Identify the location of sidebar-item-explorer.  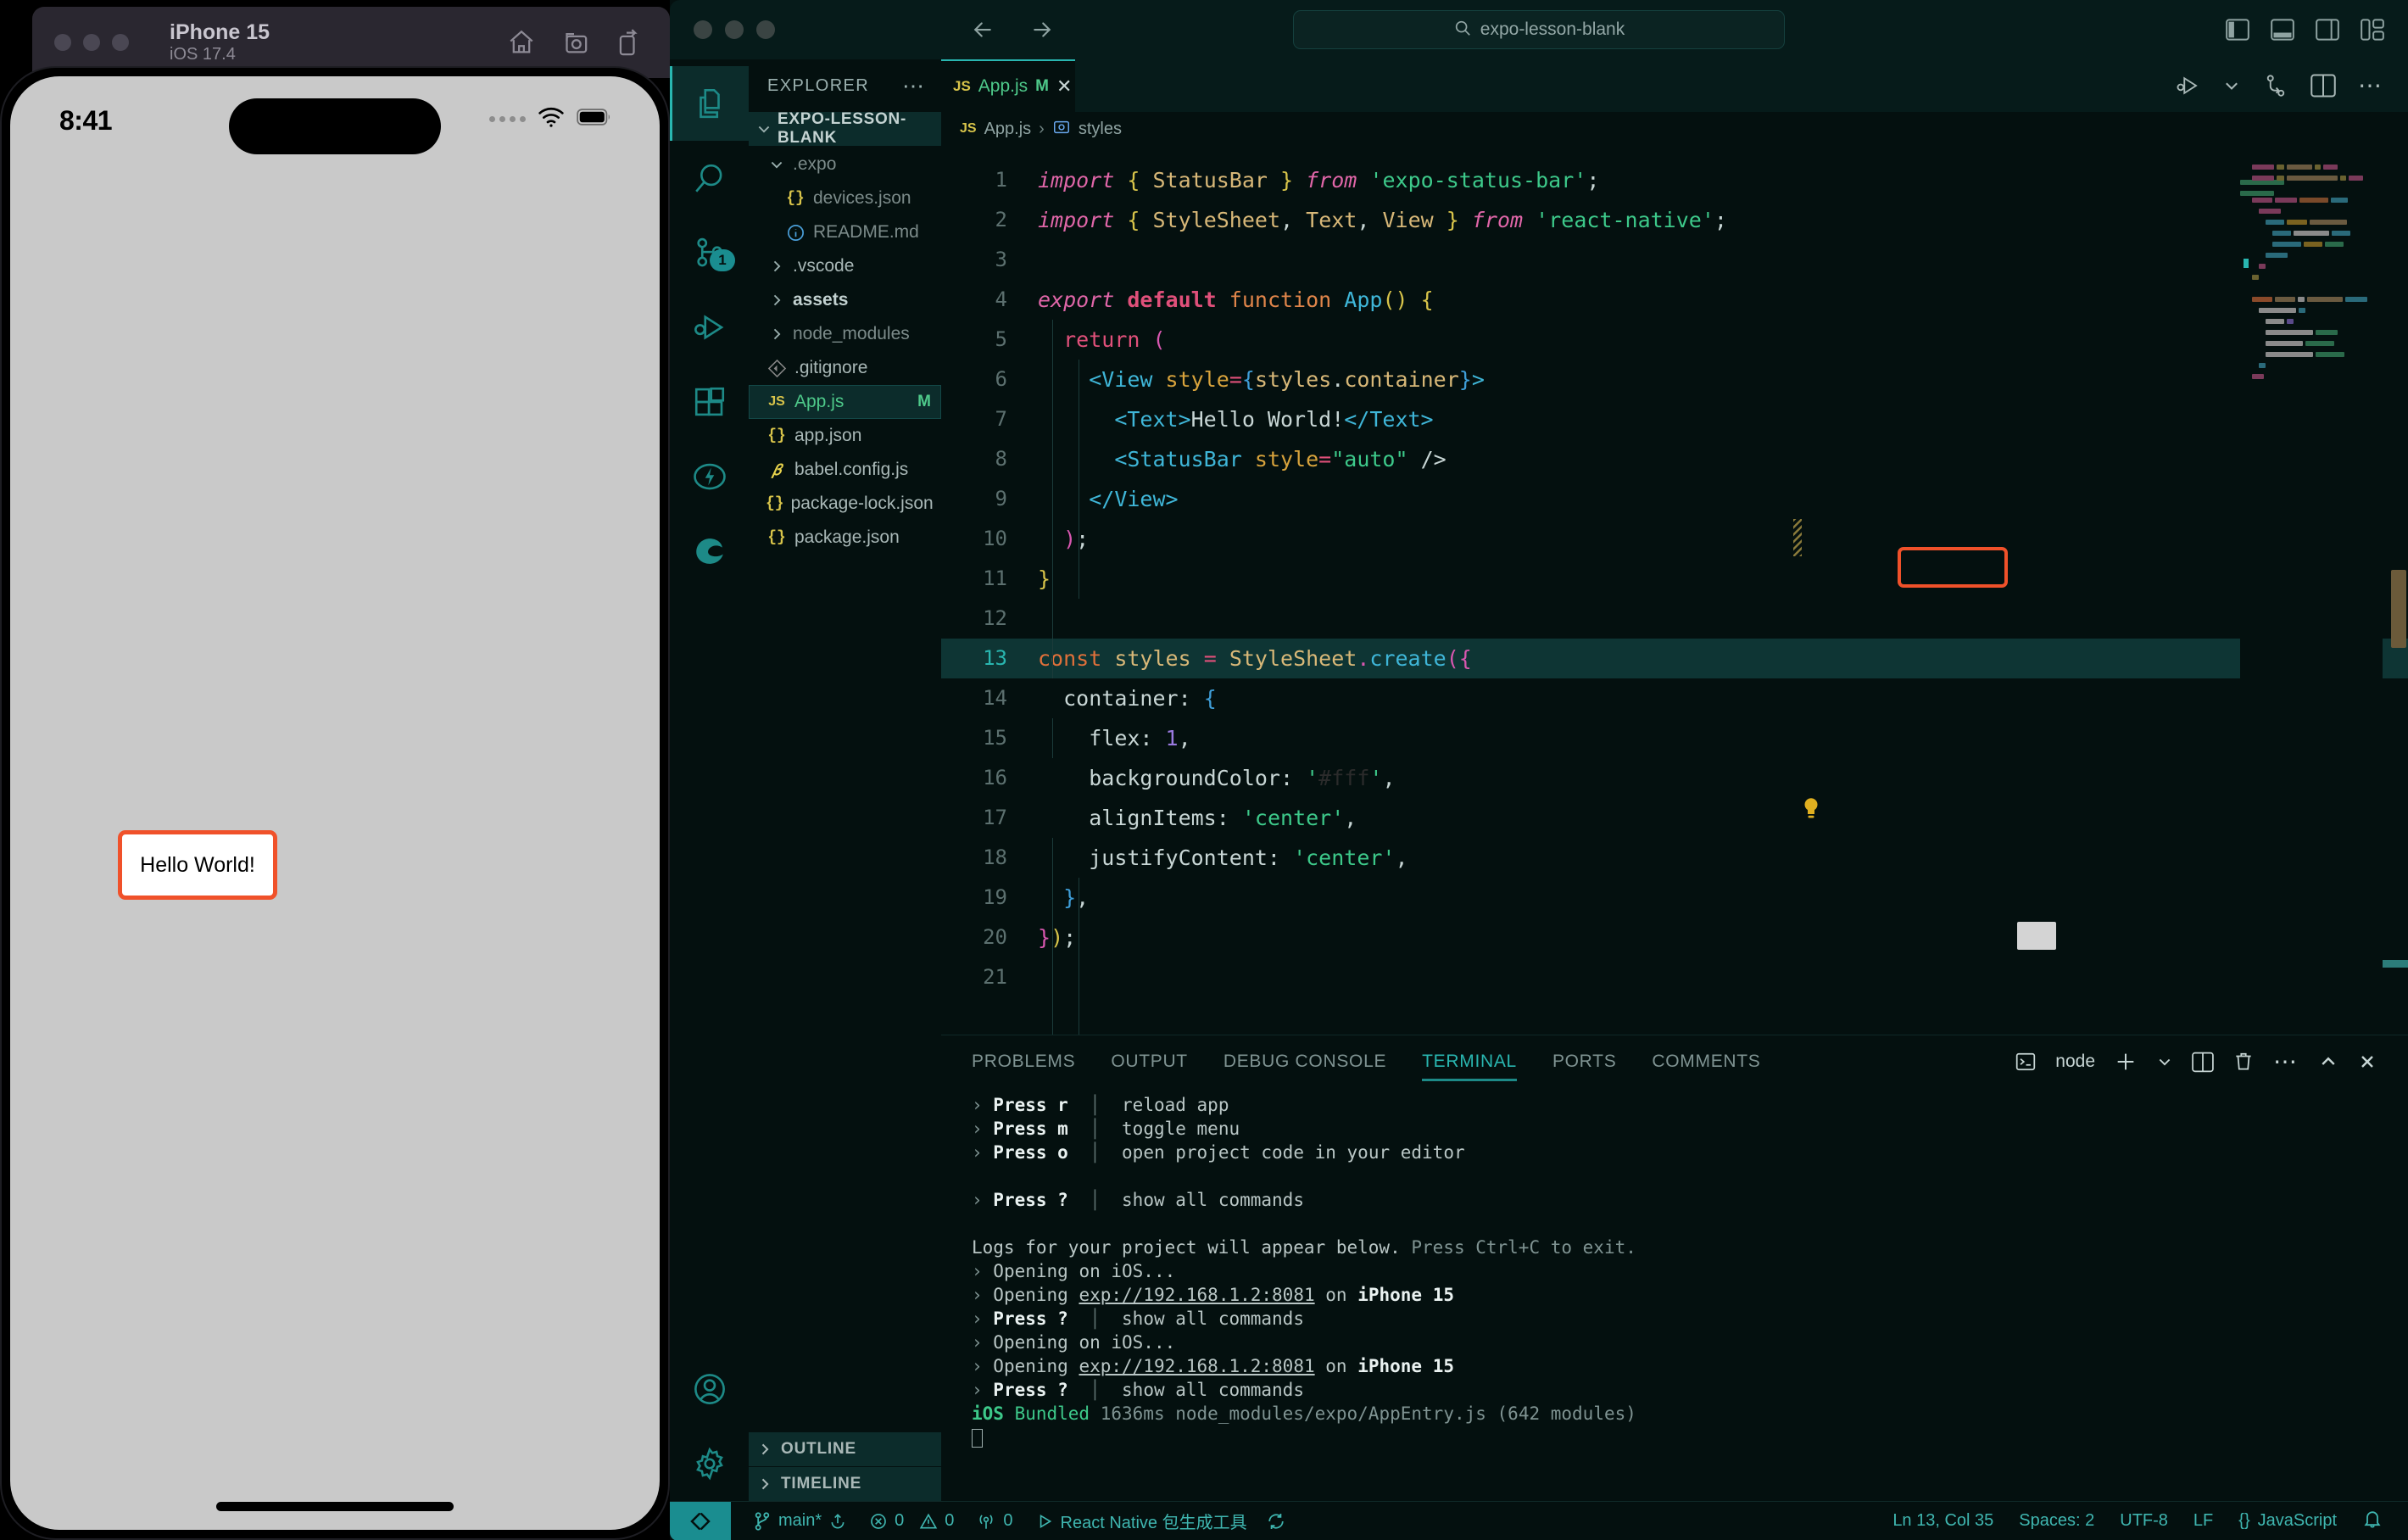
(709, 103).